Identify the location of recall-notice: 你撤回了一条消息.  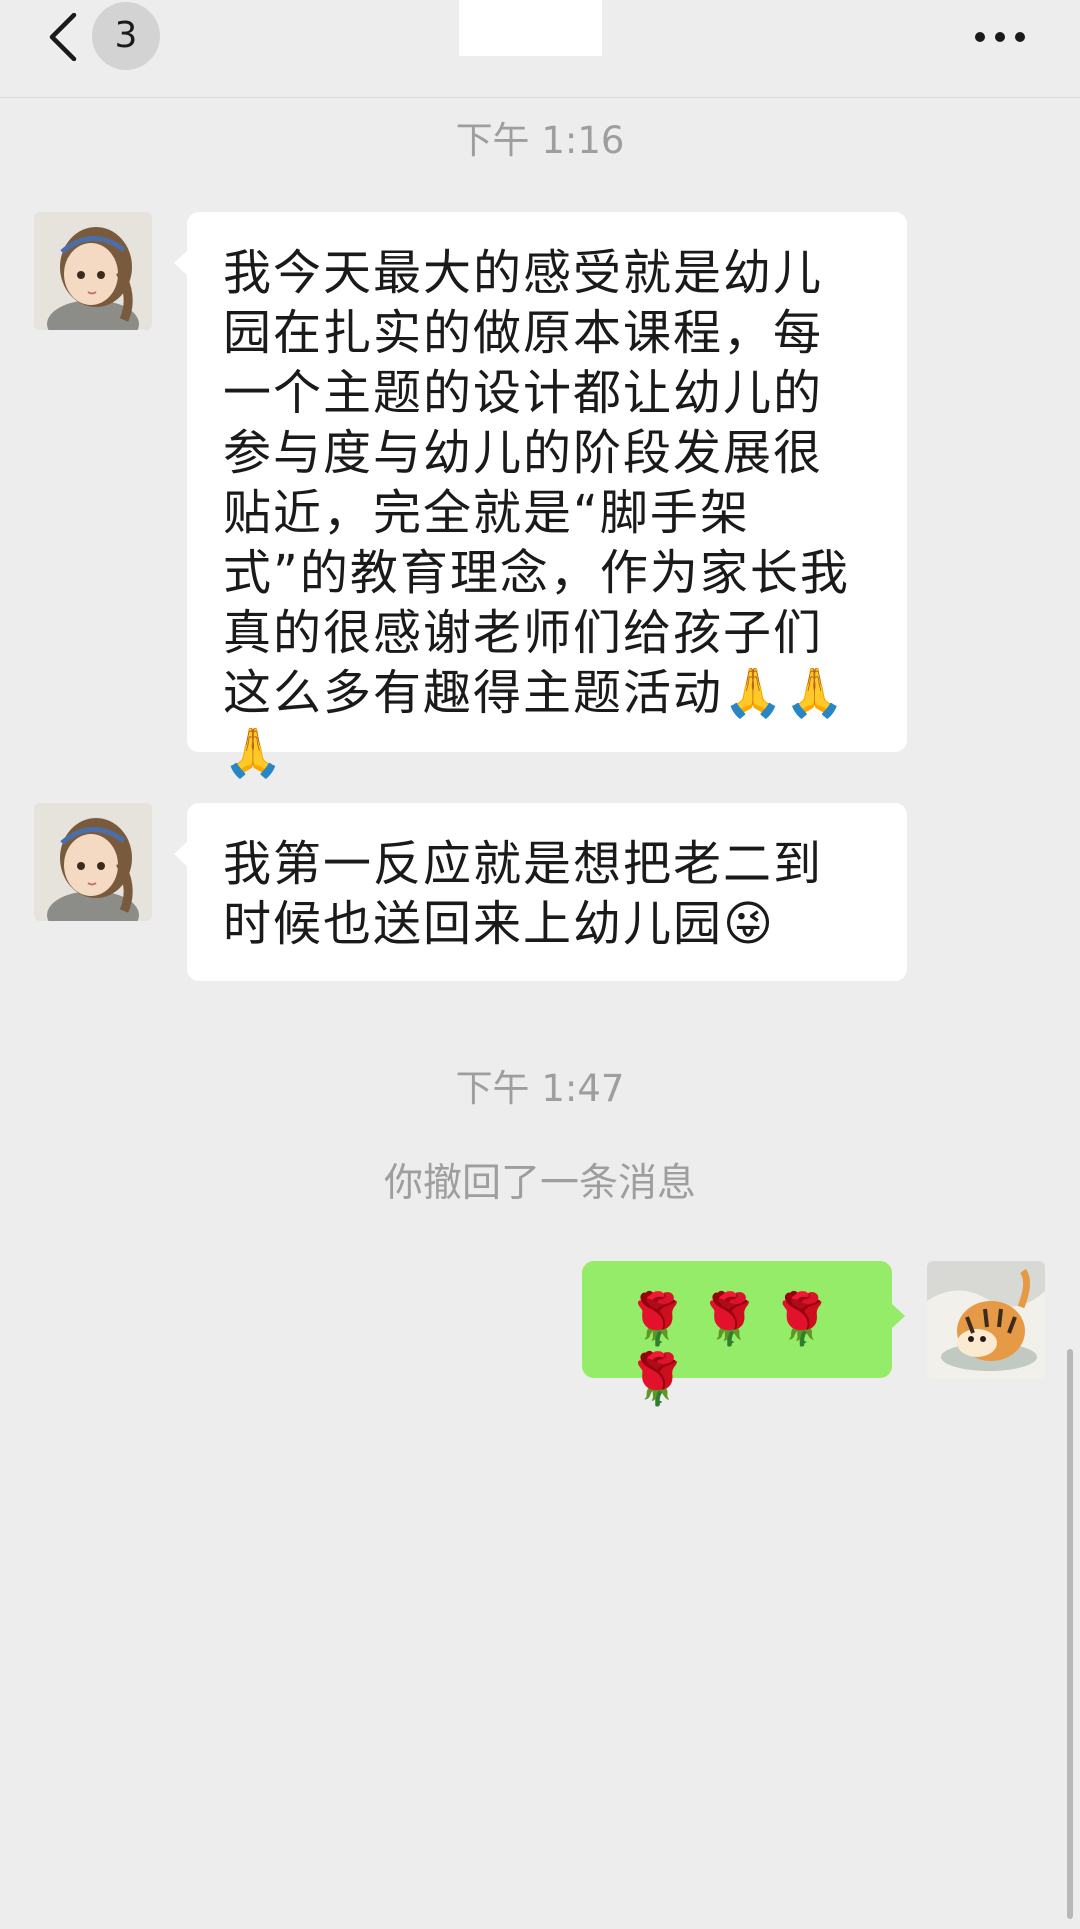
(539, 1183).